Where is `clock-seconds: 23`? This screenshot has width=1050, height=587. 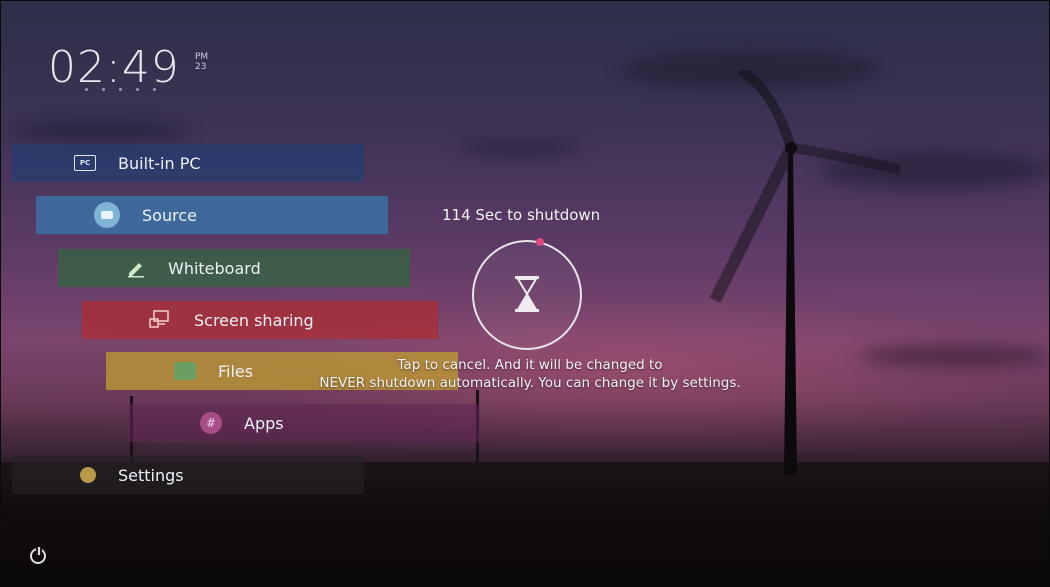 clock-seconds: 23 is located at coordinates (201, 67).